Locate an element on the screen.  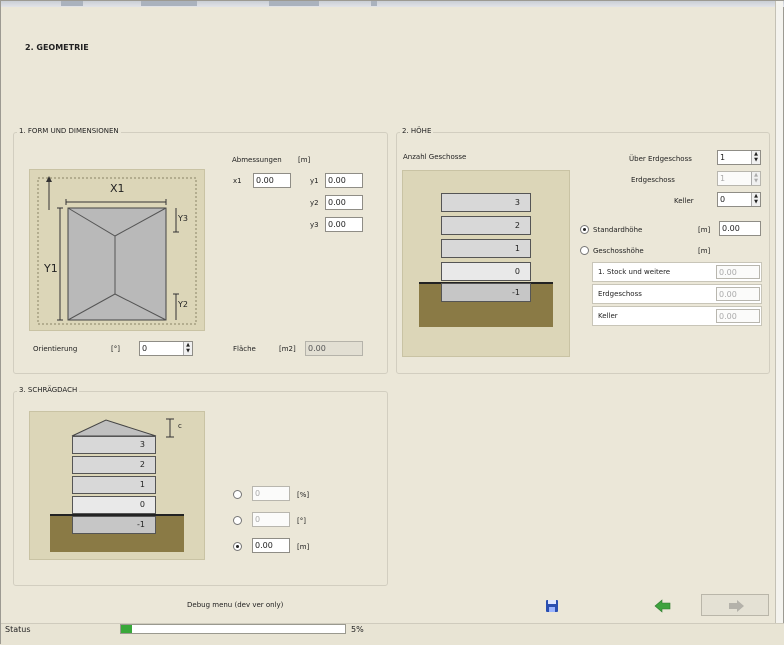
roof-floor-1-block: 1 is located at coordinates (114, 485).